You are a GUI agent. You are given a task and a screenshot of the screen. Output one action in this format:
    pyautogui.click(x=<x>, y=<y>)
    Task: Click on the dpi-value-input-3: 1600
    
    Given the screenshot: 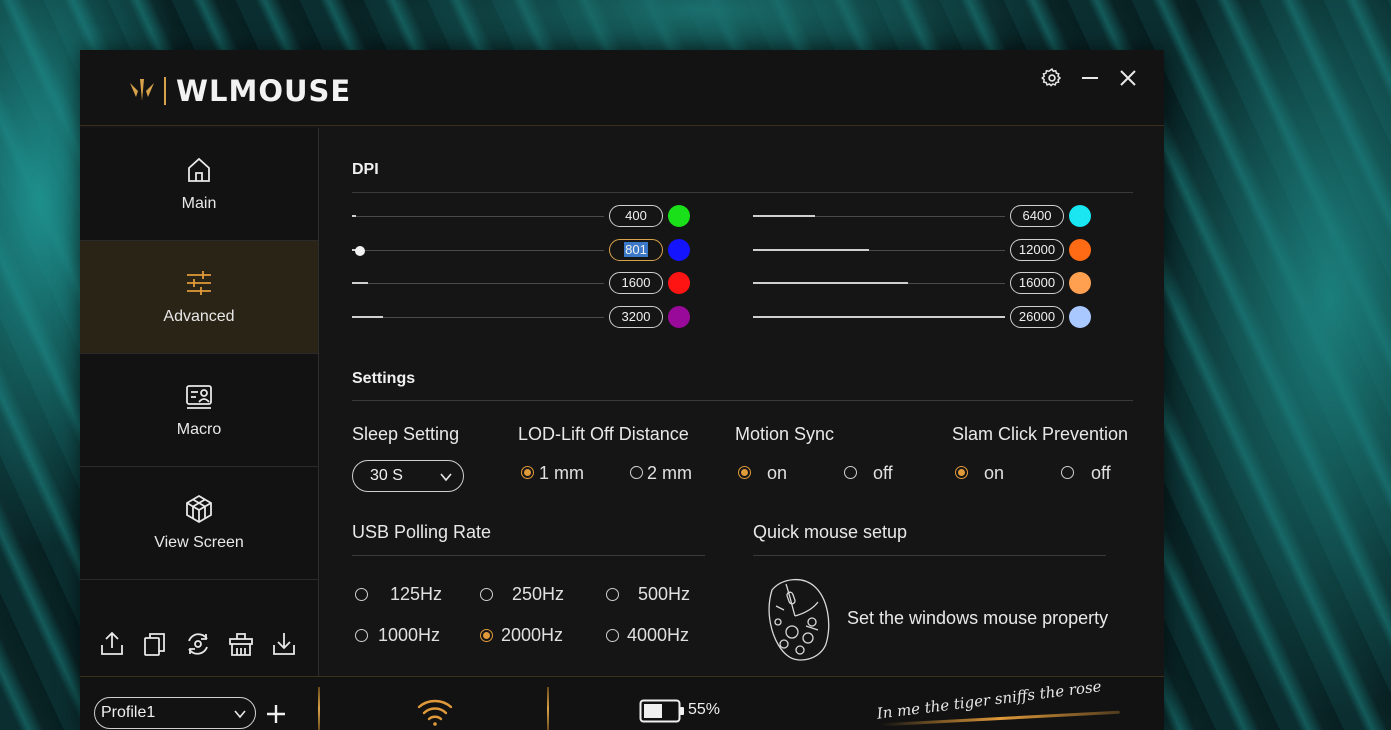 What is the action you would take?
    pyautogui.click(x=636, y=283)
    